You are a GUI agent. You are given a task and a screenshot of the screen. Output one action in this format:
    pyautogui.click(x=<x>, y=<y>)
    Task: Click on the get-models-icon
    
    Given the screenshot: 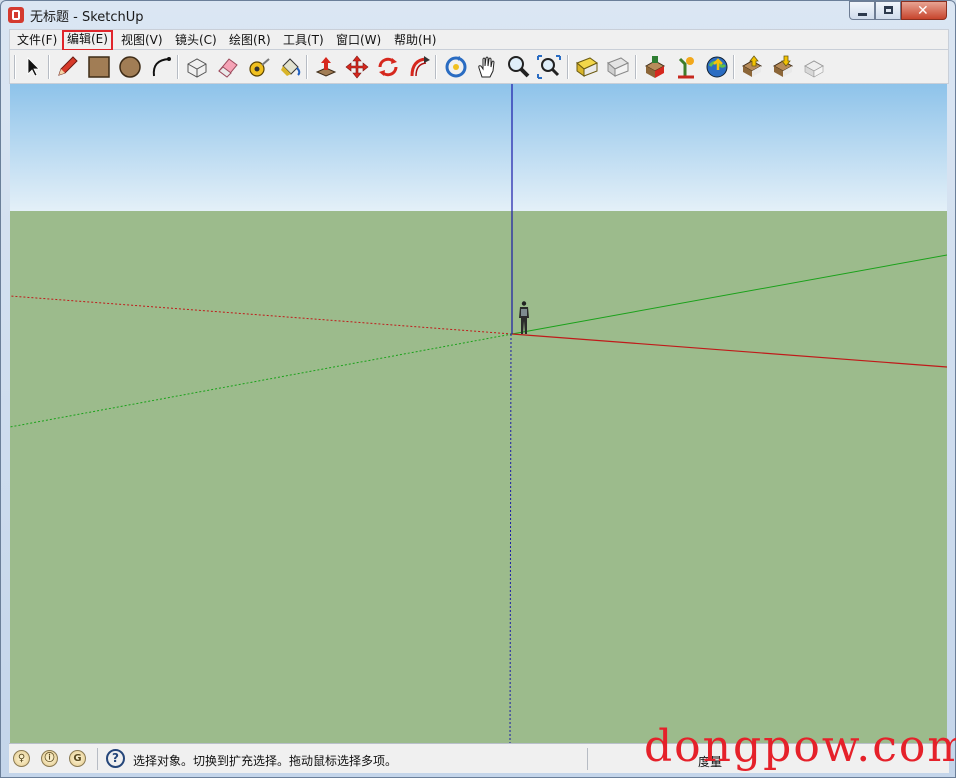 What is the action you would take?
    pyautogui.click(x=686, y=67)
    